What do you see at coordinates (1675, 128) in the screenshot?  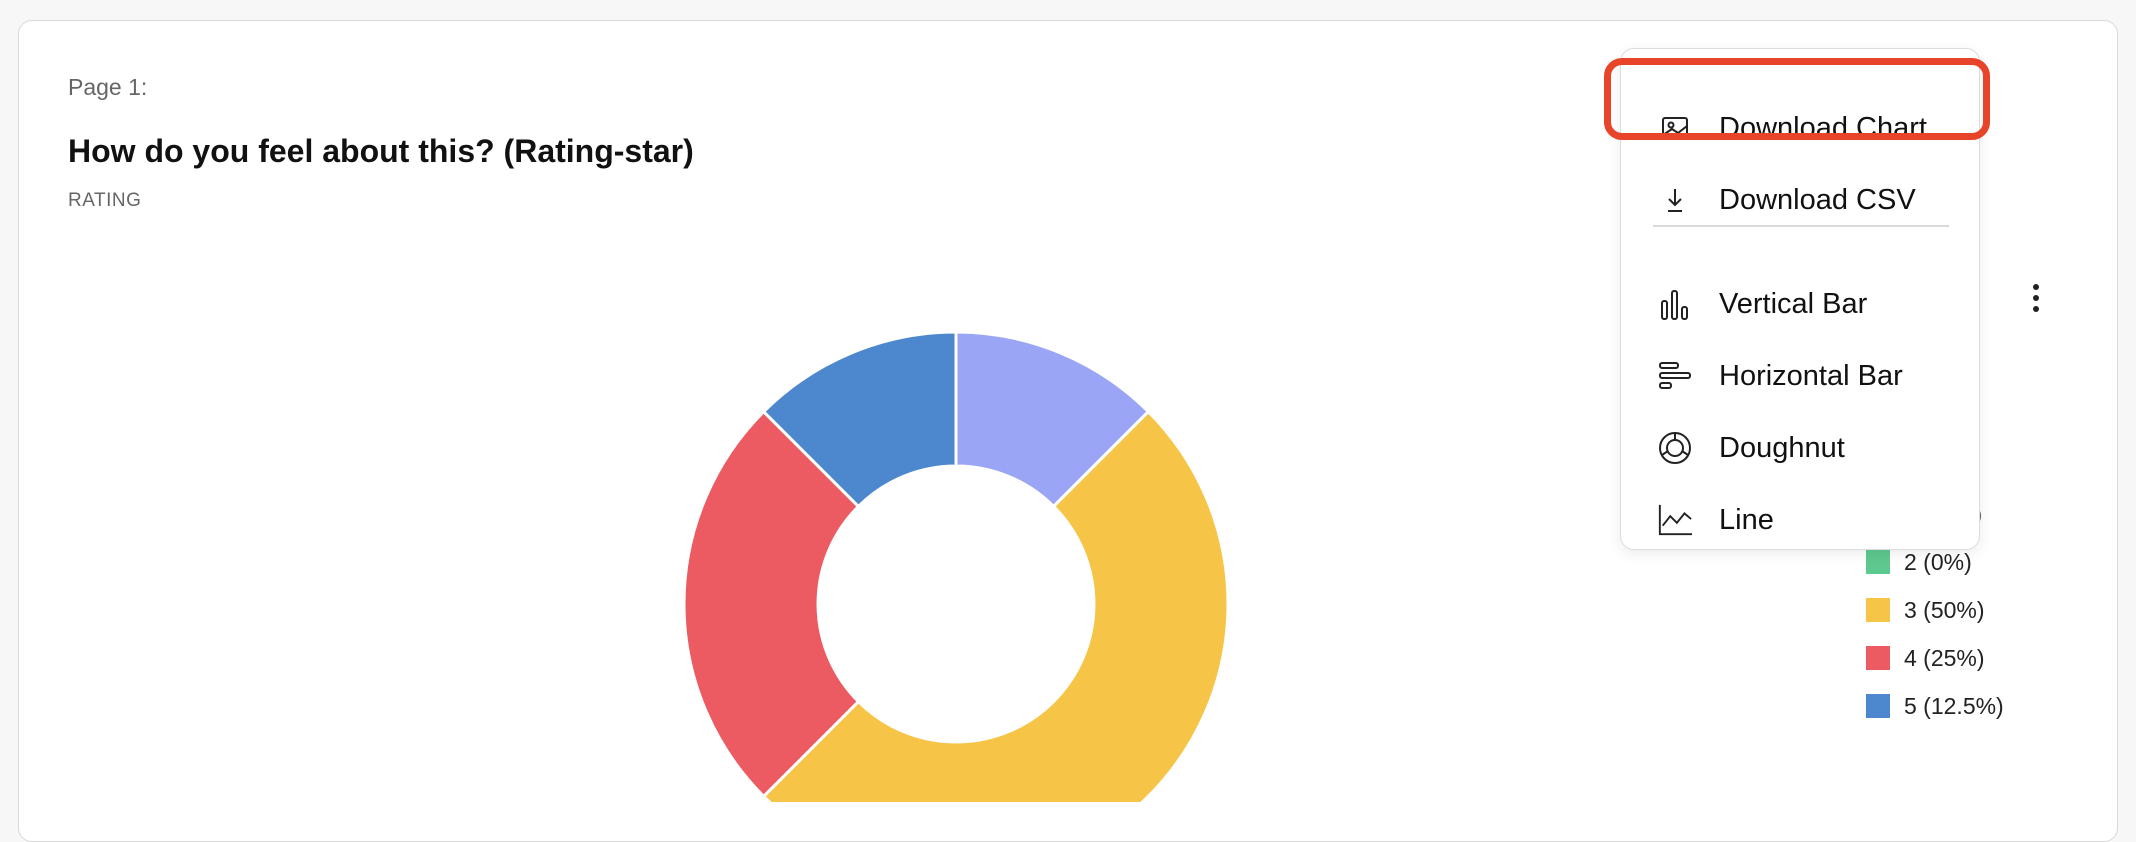 I see `image-icon` at bounding box center [1675, 128].